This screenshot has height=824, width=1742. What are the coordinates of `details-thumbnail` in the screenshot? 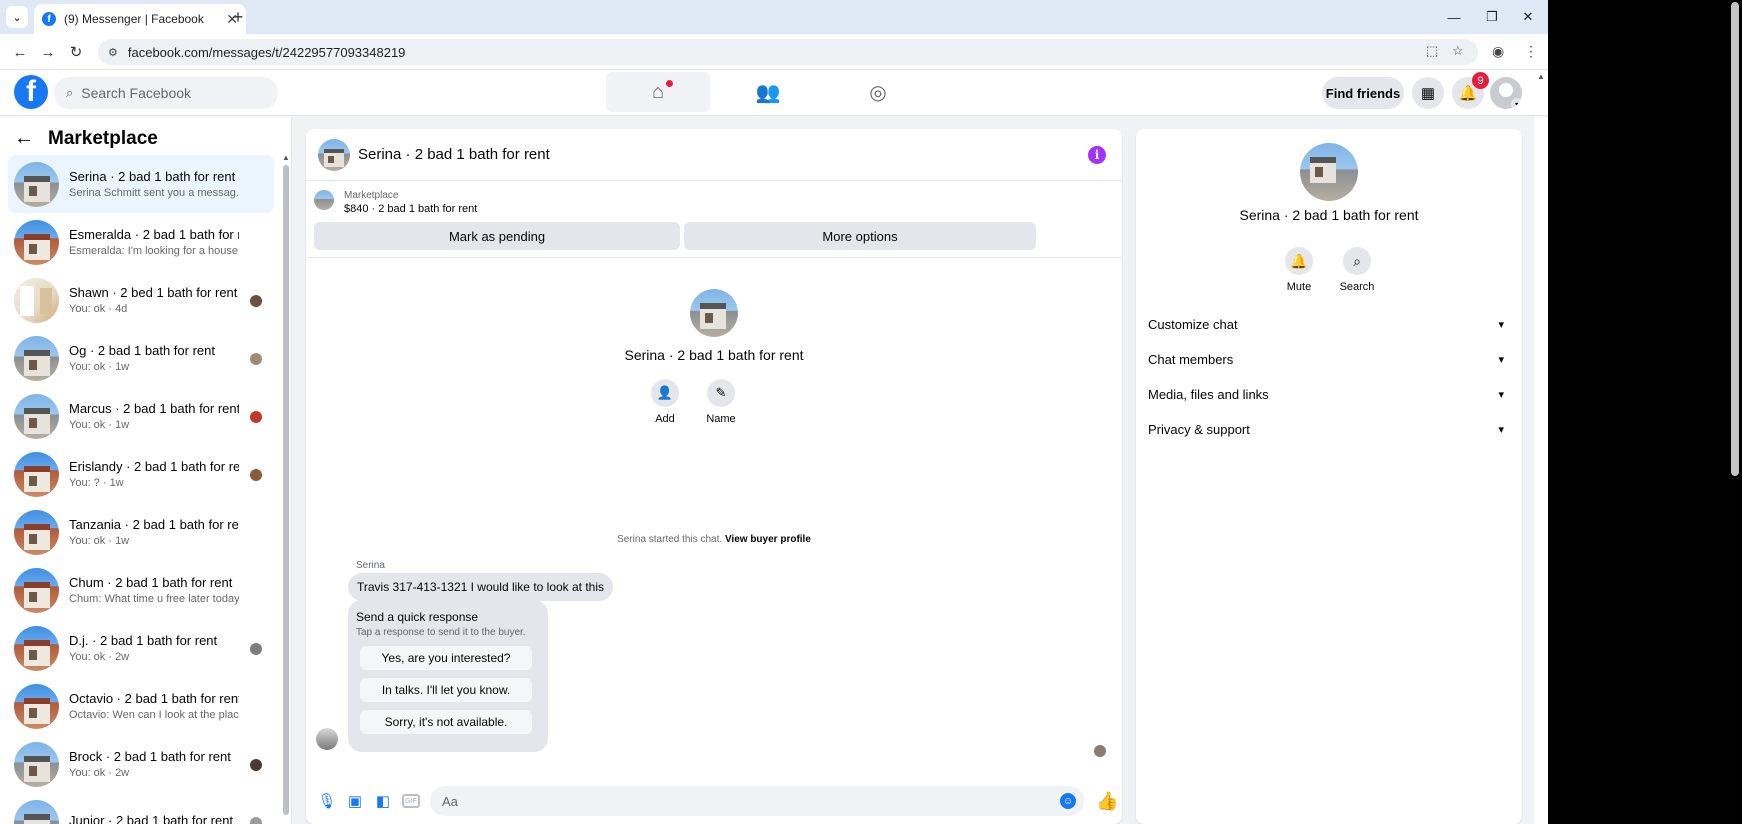 It's located at (1329, 172).